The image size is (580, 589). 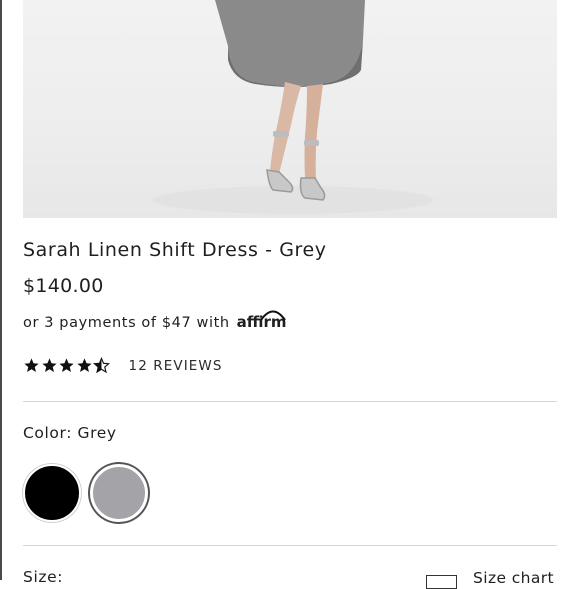 What do you see at coordinates (176, 366) in the screenshot?
I see `reviews-link: 12 REVIEWS` at bounding box center [176, 366].